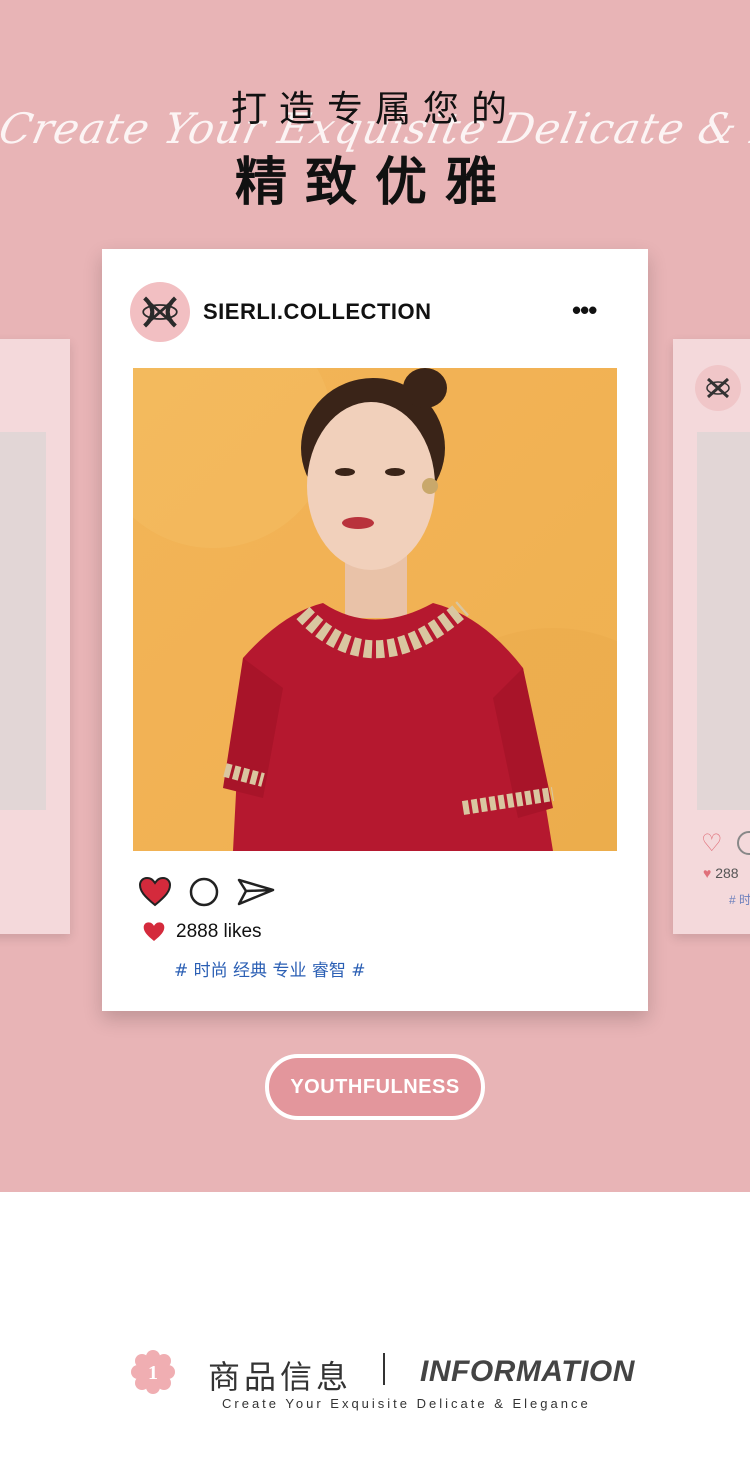 This screenshot has width=750, height=1461. Describe the element at coordinates (384, 1369) in the screenshot. I see `title-divider` at that location.